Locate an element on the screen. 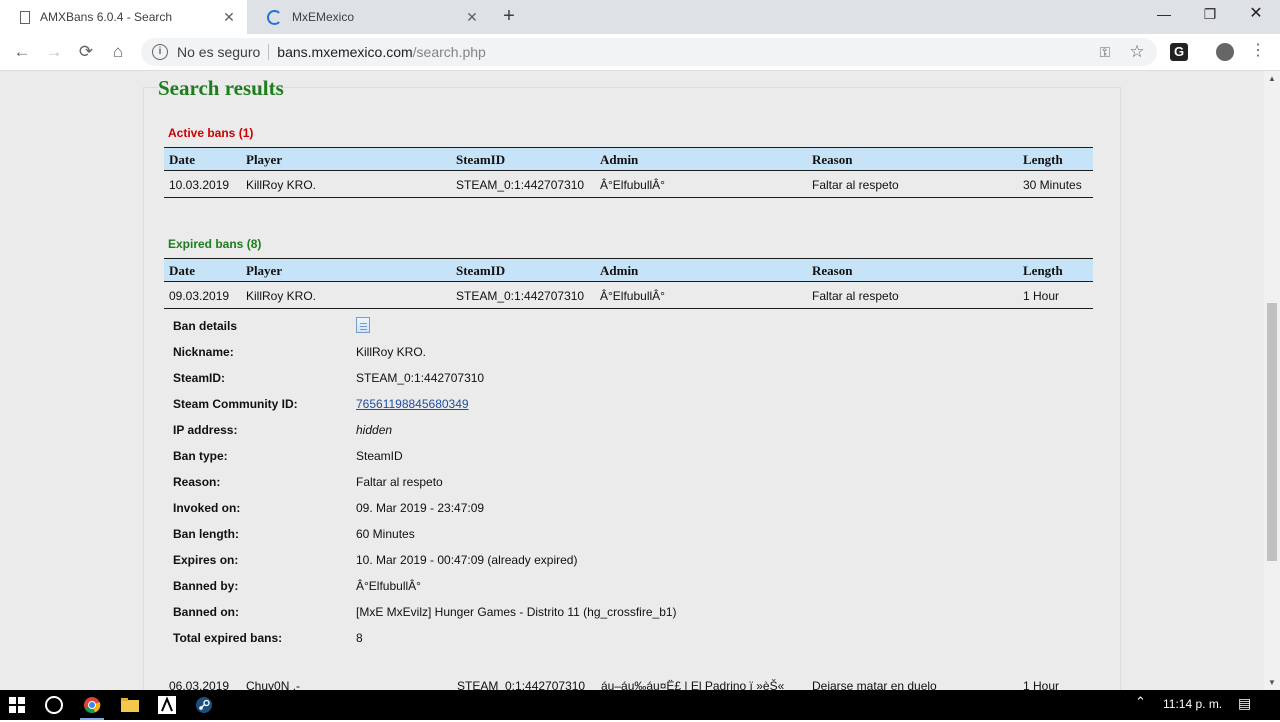  cell-date: 09.03.2019 is located at coordinates (199, 296).